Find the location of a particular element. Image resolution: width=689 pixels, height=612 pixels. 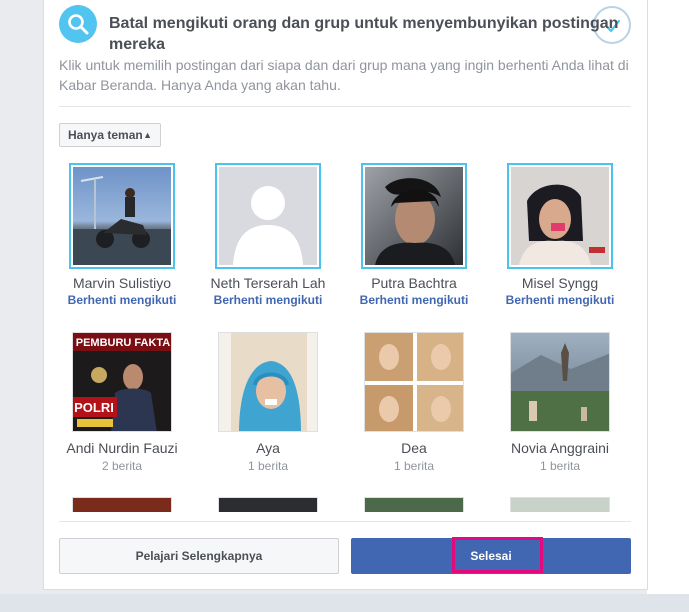

highlight-box is located at coordinates (497, 555).